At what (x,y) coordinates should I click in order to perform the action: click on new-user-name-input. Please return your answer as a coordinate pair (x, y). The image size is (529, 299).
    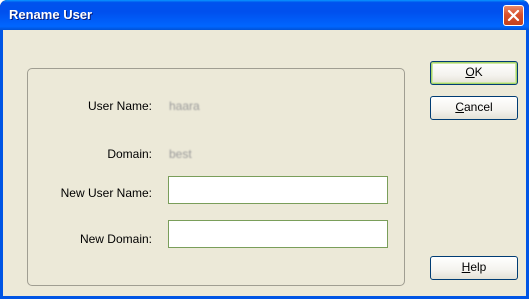
    Looking at the image, I should click on (278, 190).